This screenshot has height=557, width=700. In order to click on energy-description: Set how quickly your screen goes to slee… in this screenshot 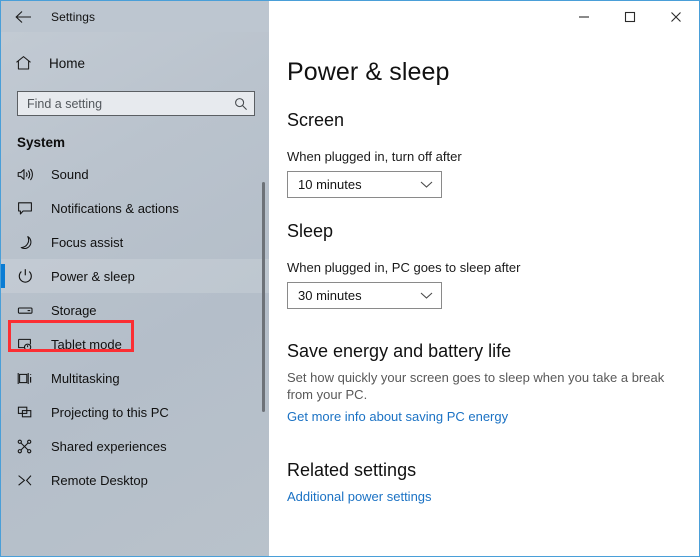, I will do `click(476, 386)`.